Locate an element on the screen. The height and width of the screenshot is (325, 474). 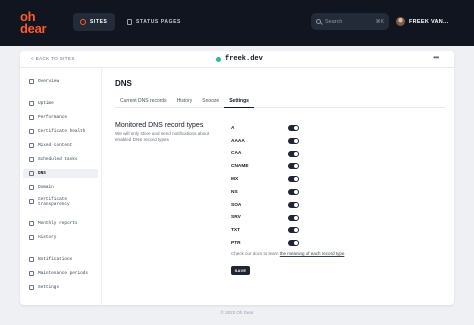
sidebar-item-label: Uptime is located at coordinates (46, 103).